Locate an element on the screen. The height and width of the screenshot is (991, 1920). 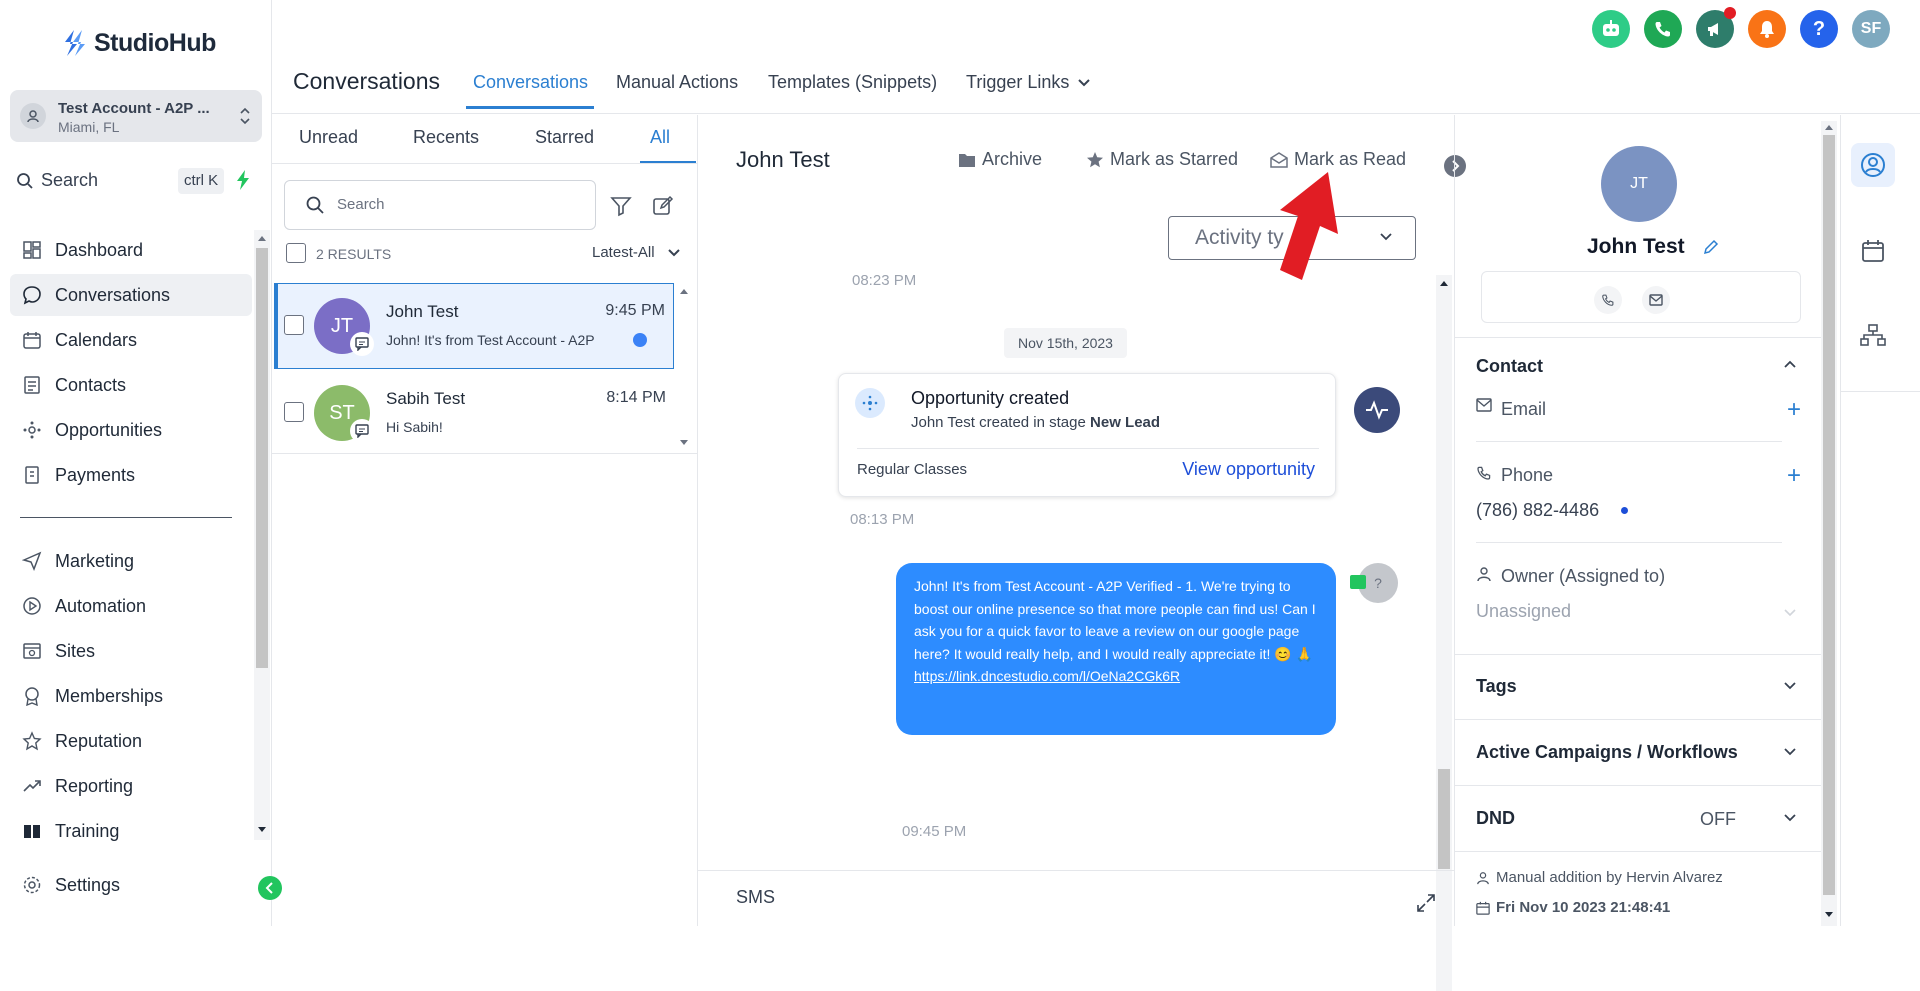
contact-details-tab is located at coordinates (1873, 165).